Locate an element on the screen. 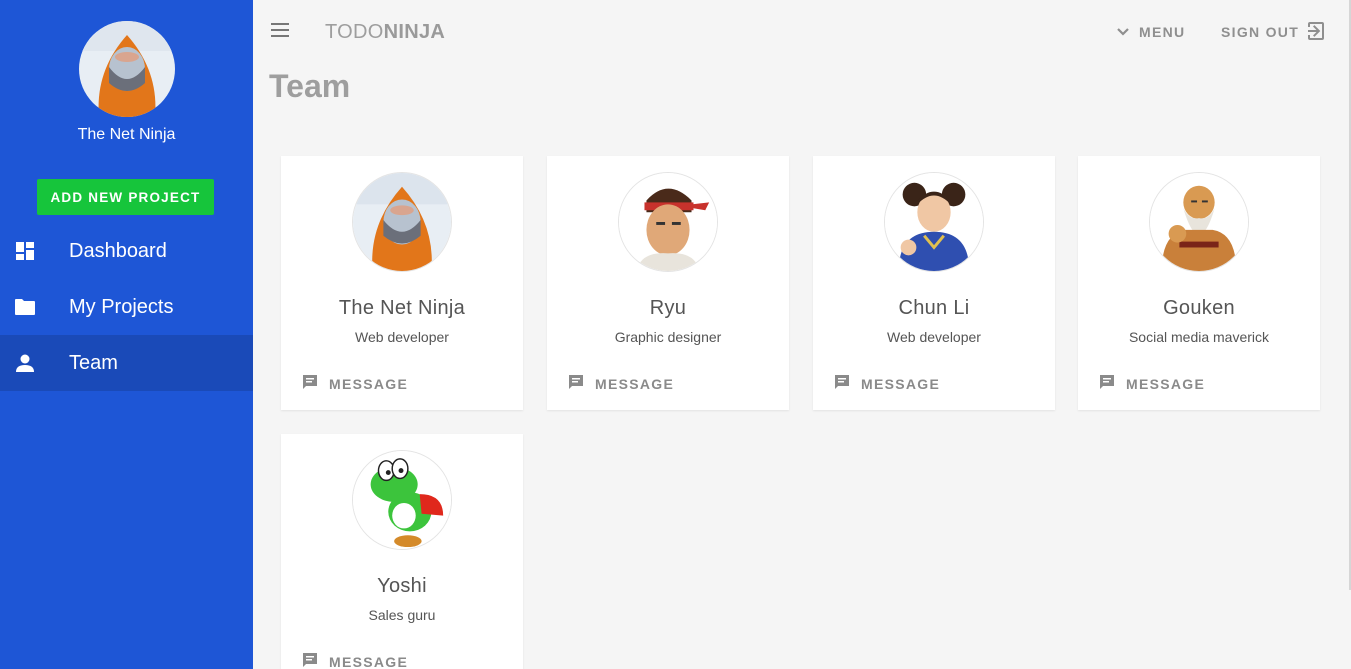  team-member-card: The Net Ninja Web developer MESSAGE is located at coordinates (402, 283).